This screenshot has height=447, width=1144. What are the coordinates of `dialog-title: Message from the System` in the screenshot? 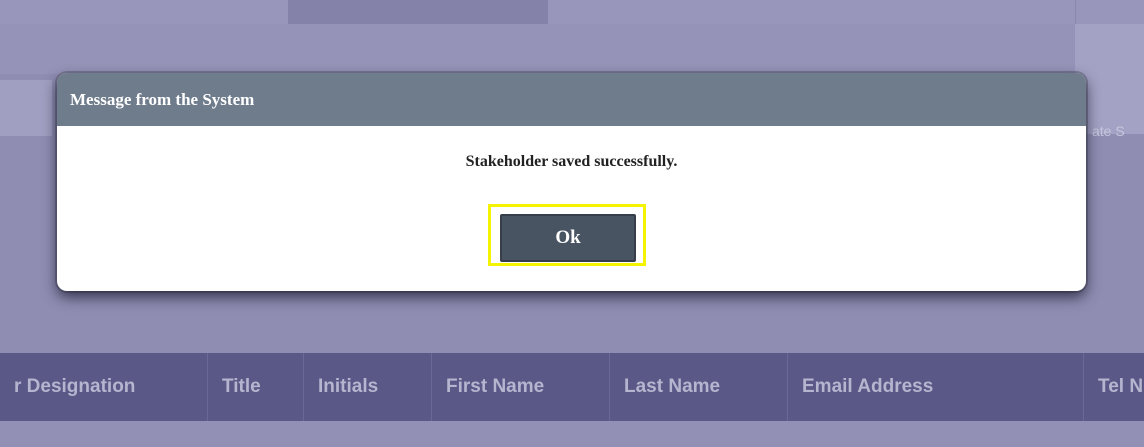 It's located at (162, 99).